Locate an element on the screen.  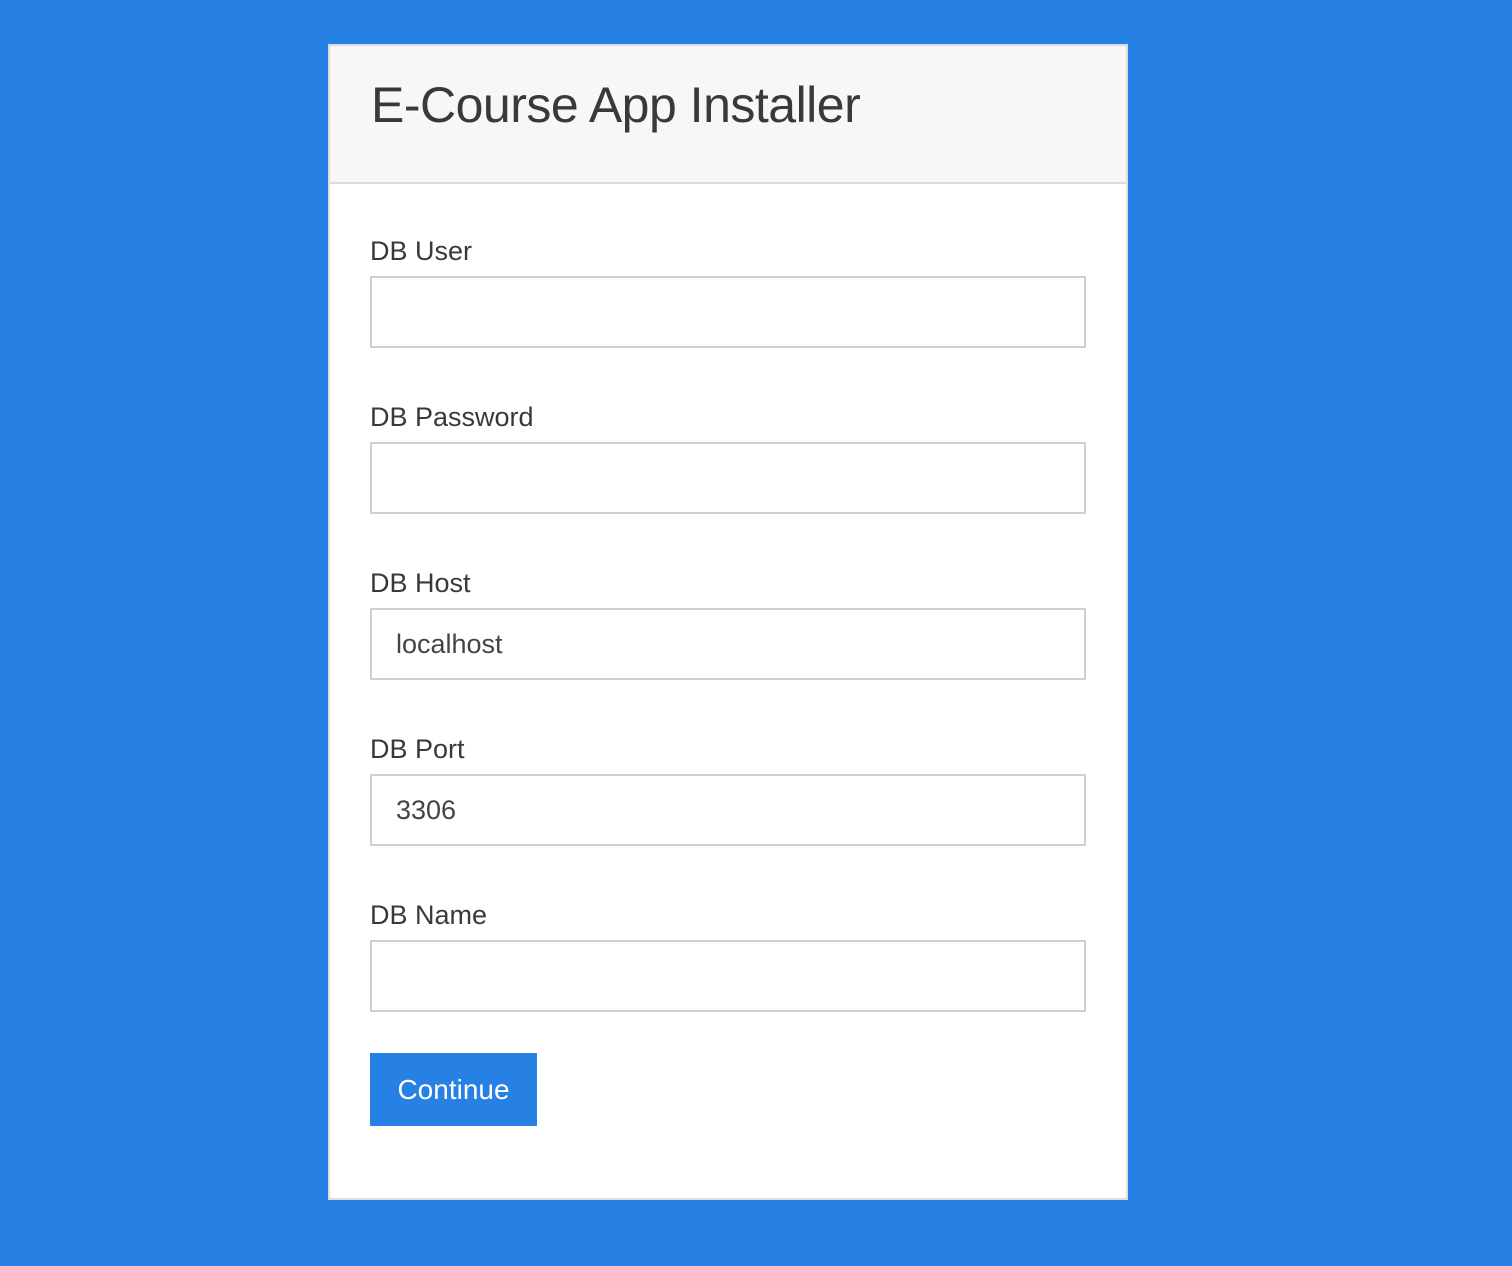
db-password-label: DB Password is located at coordinates (452, 417).